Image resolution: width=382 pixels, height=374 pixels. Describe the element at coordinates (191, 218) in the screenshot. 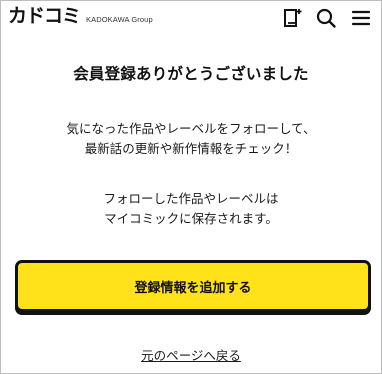

I see `saved-message-line2: マイコミックに保存されます。` at that location.